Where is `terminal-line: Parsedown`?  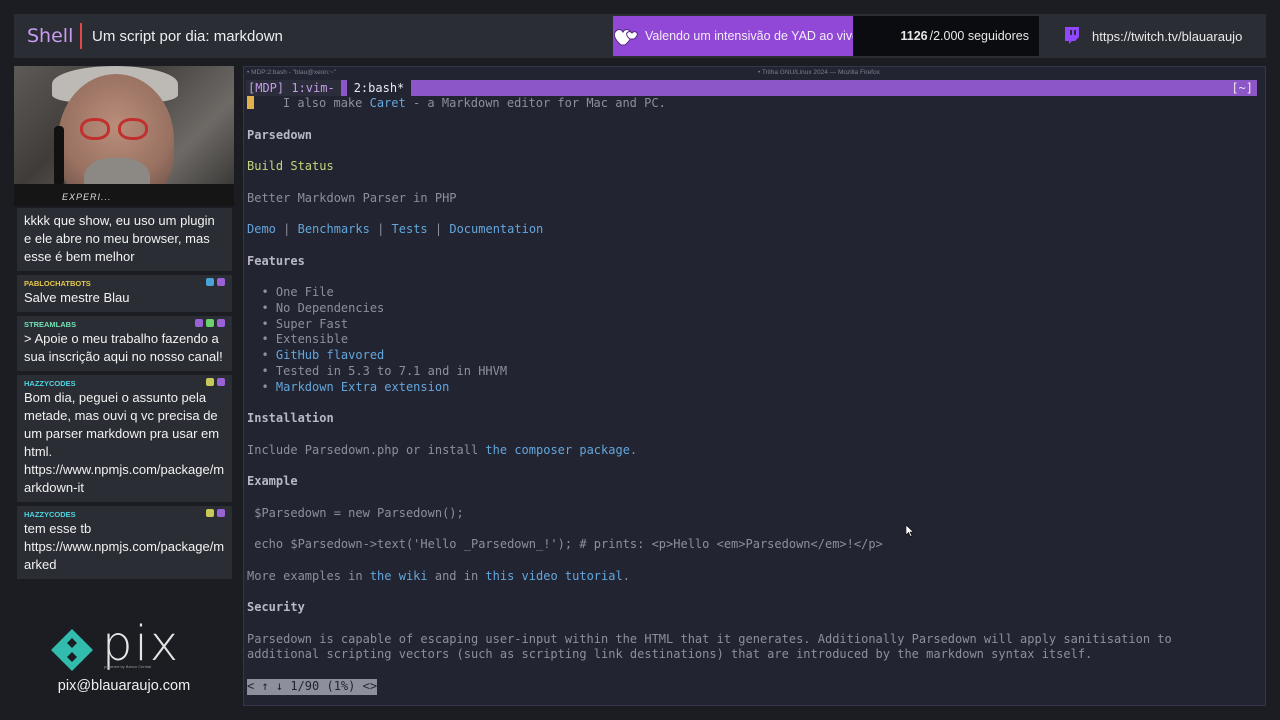 terminal-line: Parsedown is located at coordinates (756, 136).